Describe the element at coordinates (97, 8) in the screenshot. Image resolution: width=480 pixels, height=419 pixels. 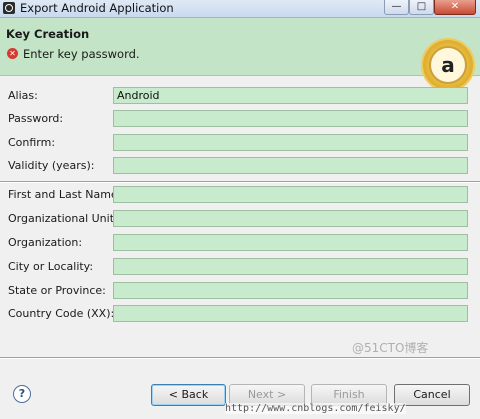
I see `window-title: Export Android Application` at that location.